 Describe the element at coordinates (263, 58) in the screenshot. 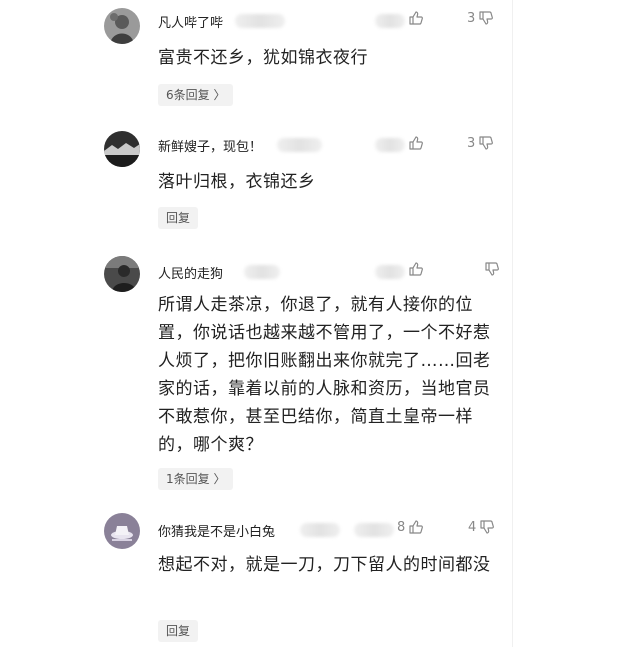

I see `comment-text: 富贵不还乡，犹如锦衣夜行` at that location.